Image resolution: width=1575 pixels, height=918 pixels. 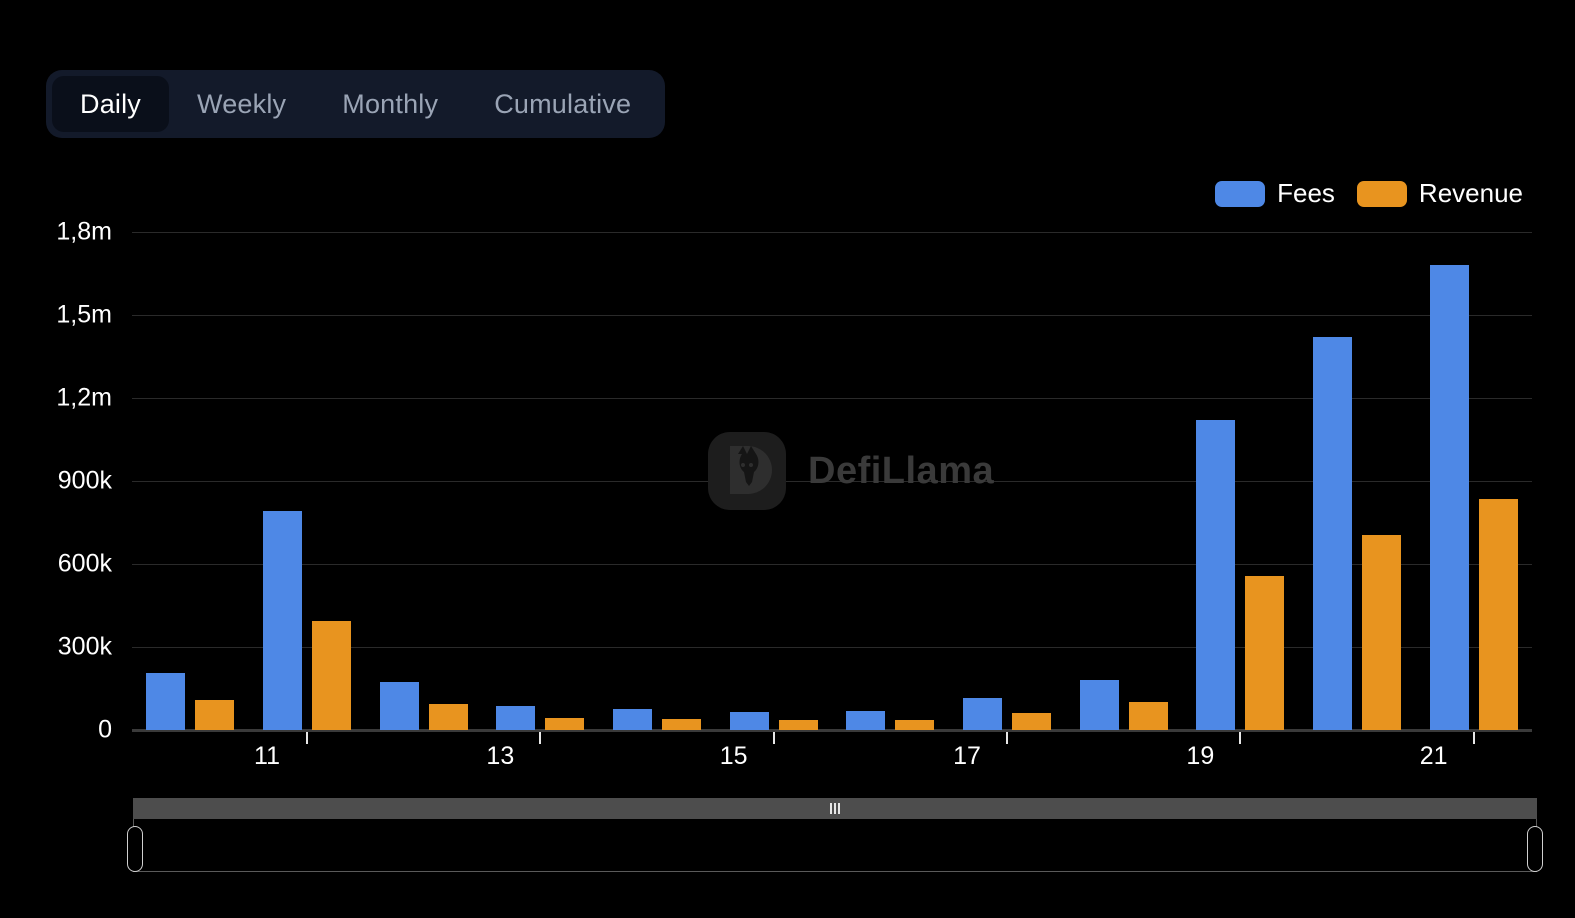 I want to click on datazoom-track, so click(x=835, y=808).